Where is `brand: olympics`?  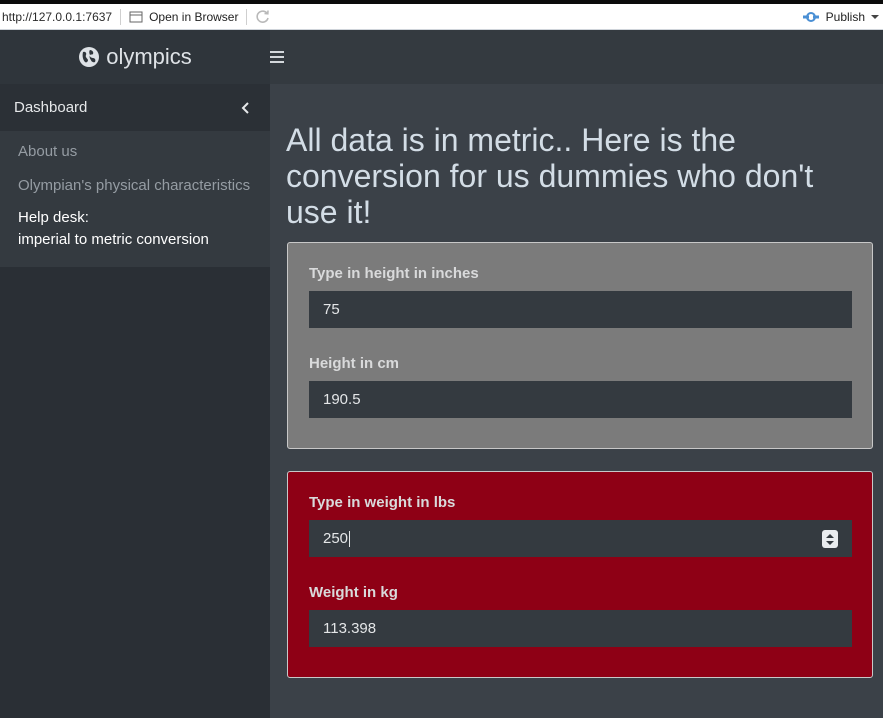 brand: olympics is located at coordinates (135, 57).